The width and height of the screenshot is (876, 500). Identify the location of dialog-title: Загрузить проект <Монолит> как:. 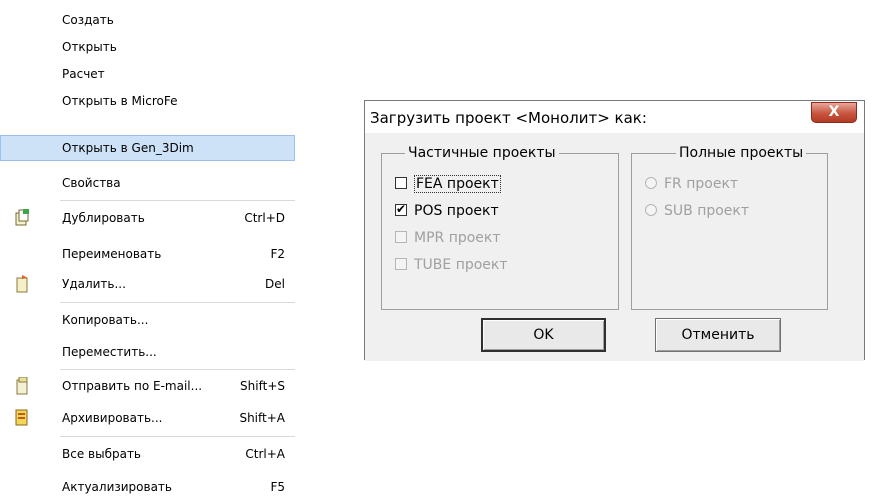
(508, 118).